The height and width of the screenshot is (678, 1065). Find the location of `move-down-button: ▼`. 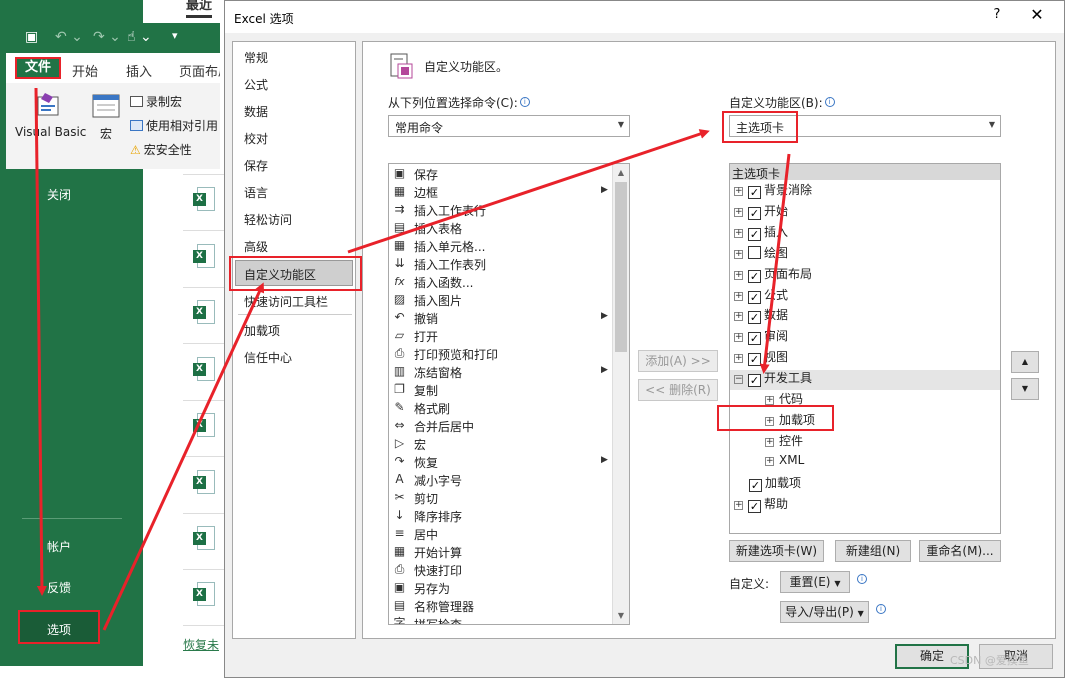

move-down-button: ▼ is located at coordinates (1025, 389).